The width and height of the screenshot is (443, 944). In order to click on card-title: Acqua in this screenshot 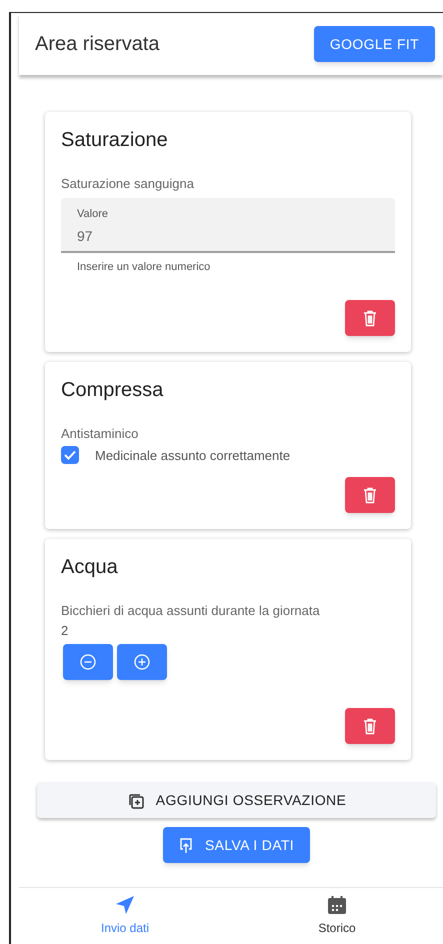, I will do `click(90, 567)`.